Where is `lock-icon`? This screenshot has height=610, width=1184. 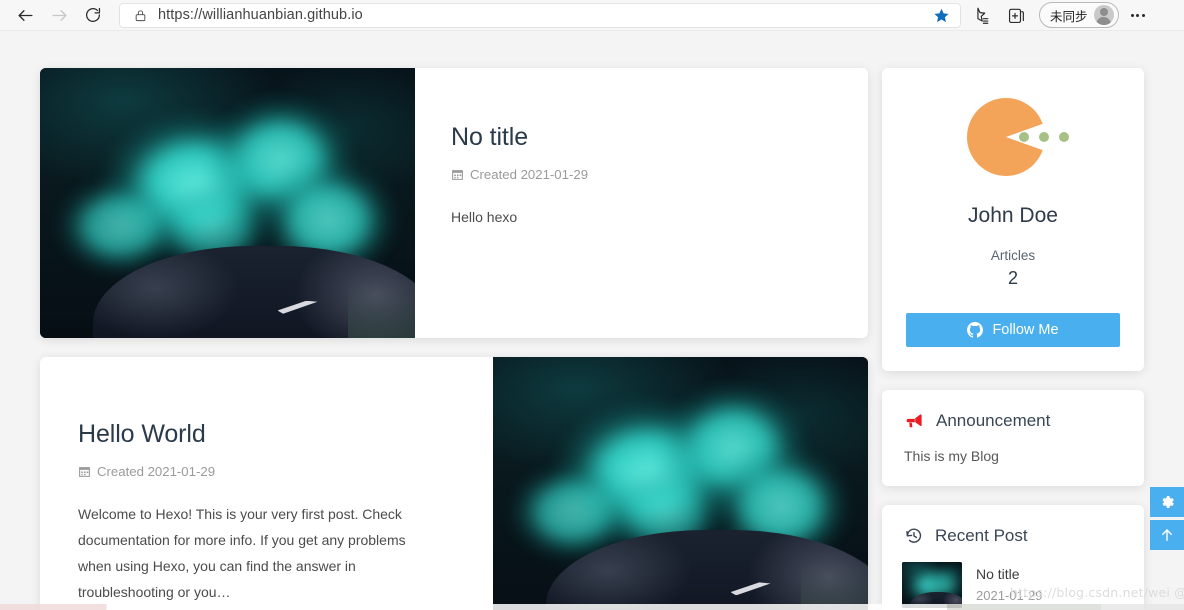
lock-icon is located at coordinates (140, 15).